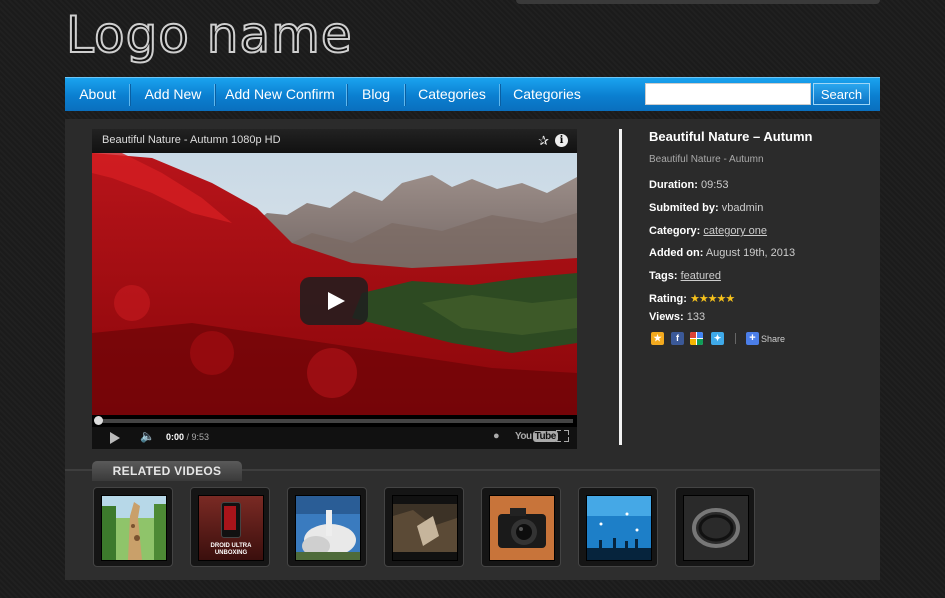 The image size is (945, 598). I want to click on giraffe-thumbnail, so click(134, 528).